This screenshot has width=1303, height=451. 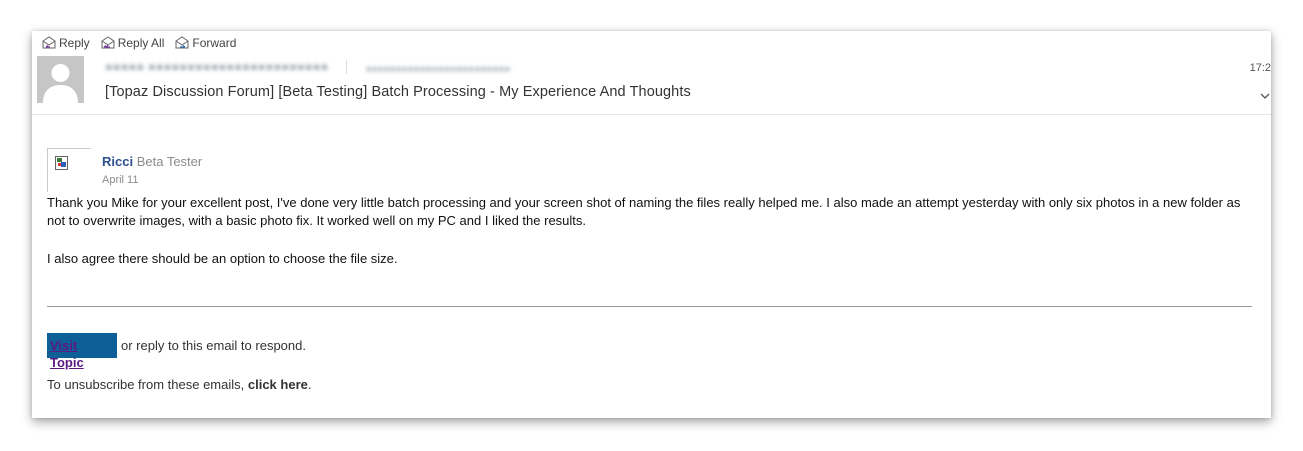 I want to click on post-author-avatar, so click(x=69, y=170).